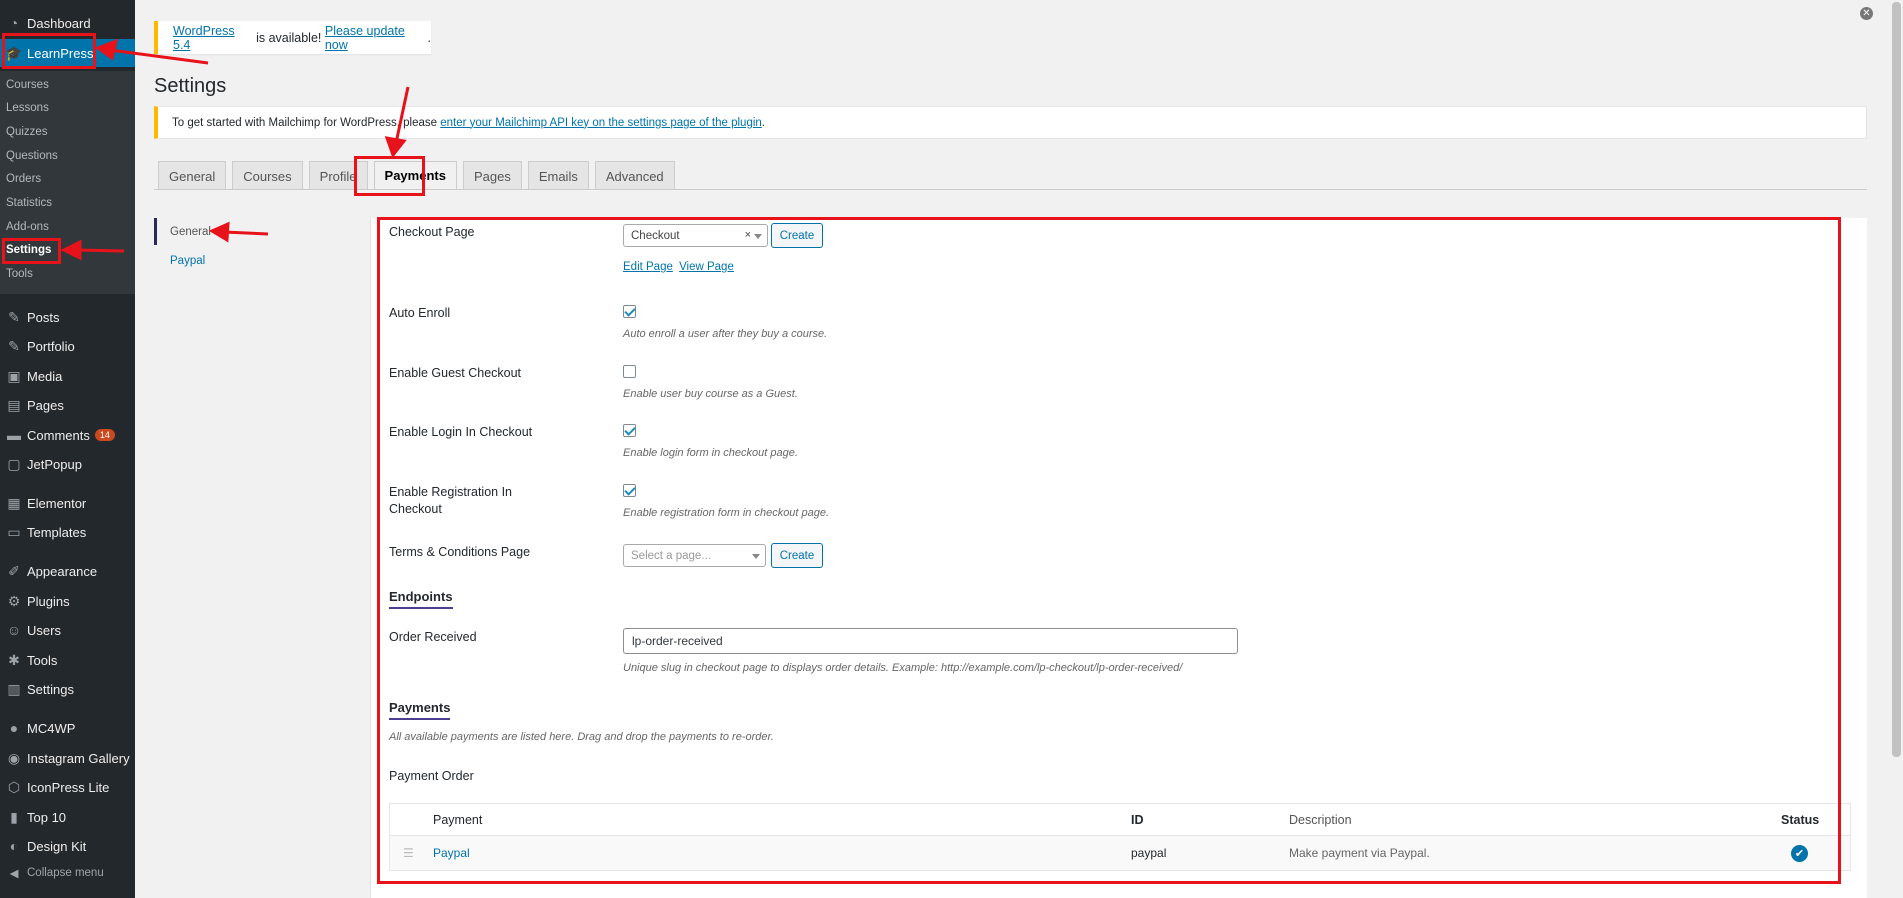  I want to click on tab-emails: Emails, so click(558, 175).